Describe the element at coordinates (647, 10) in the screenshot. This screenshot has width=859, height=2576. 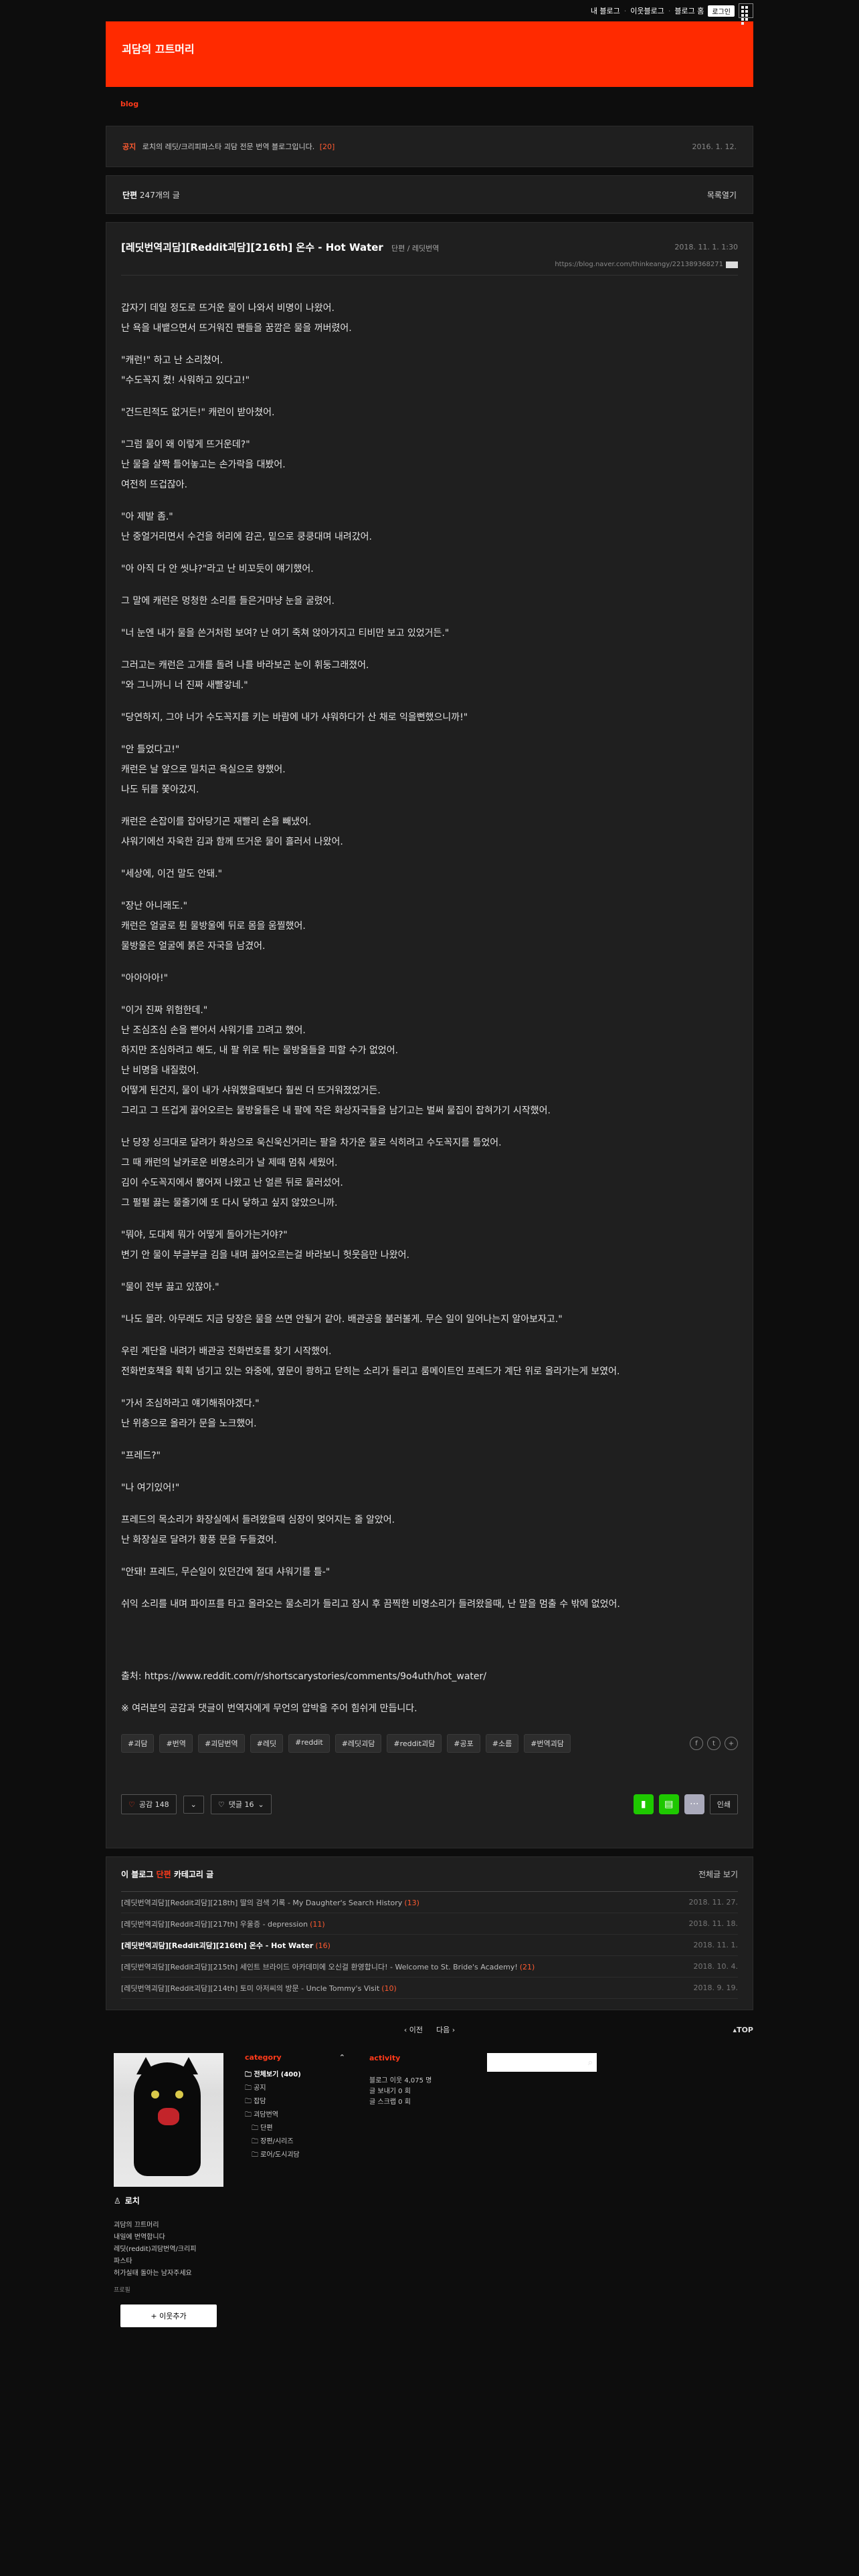
I see `neighbor-blog-link: 이웃블로그` at that location.